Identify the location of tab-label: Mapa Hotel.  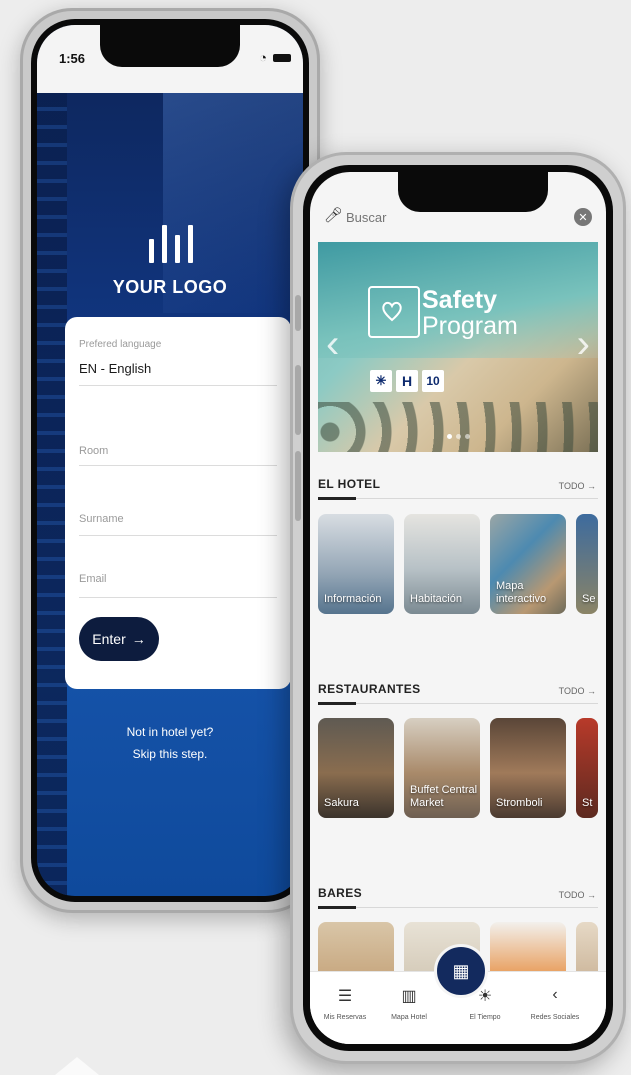
(409, 1017).